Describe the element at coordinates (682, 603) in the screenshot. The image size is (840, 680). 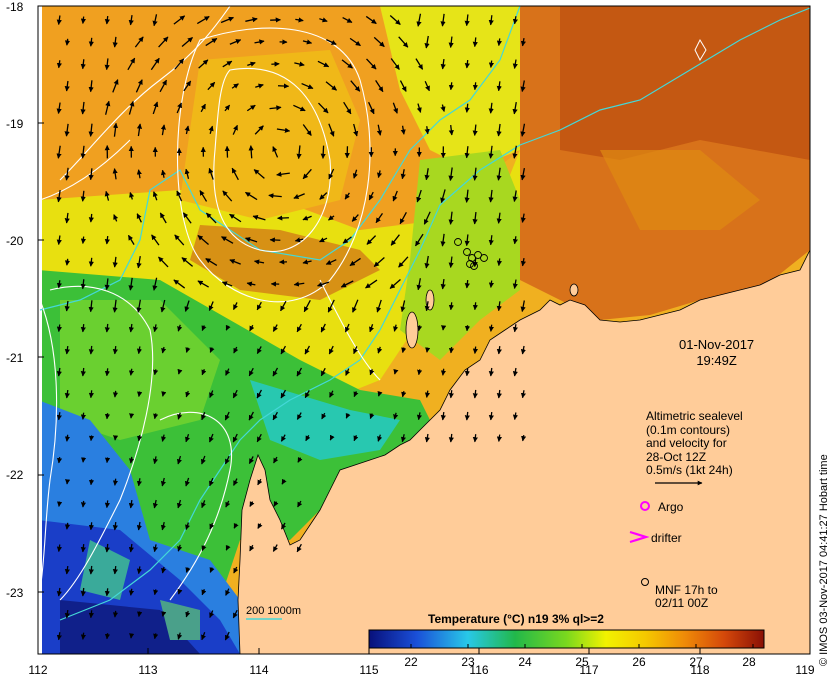
I see `mnf-label-line: 02/11 00Z` at that location.